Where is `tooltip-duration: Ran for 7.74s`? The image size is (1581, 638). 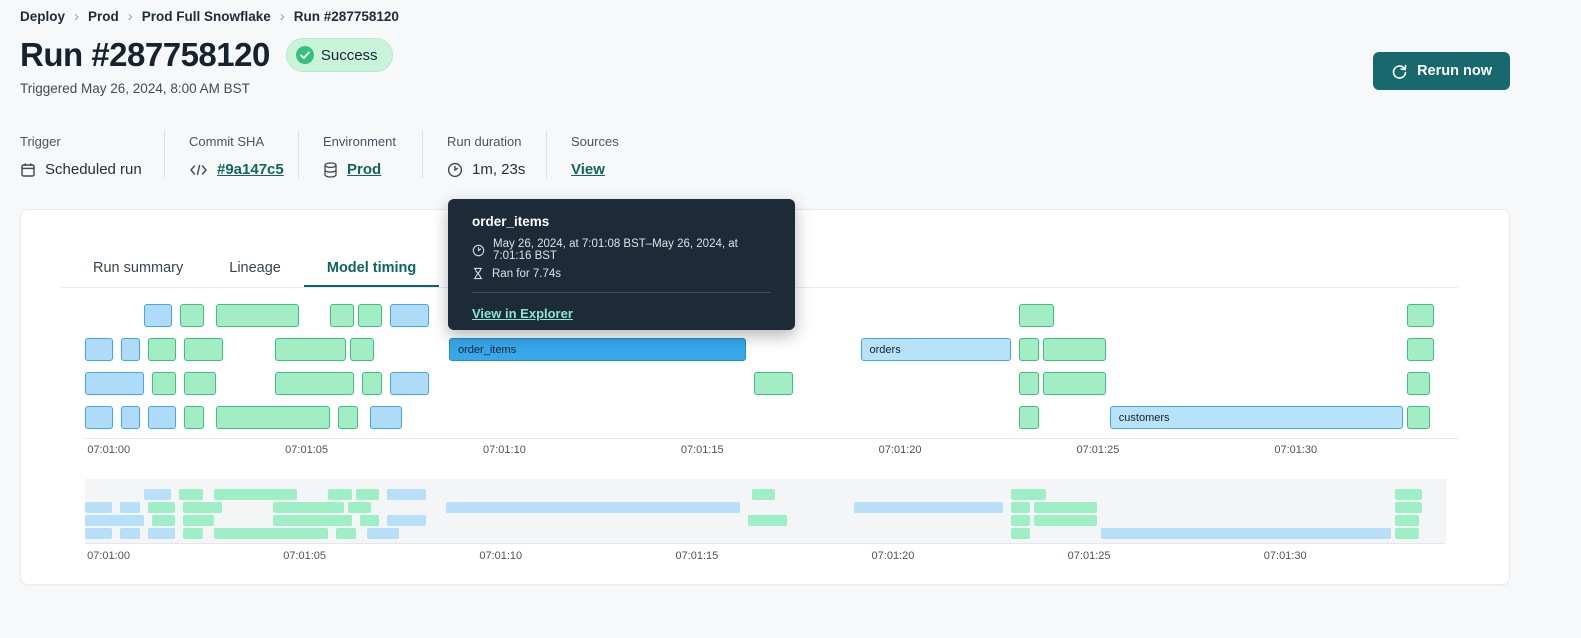
tooltip-duration: Ran for 7.74s is located at coordinates (527, 273).